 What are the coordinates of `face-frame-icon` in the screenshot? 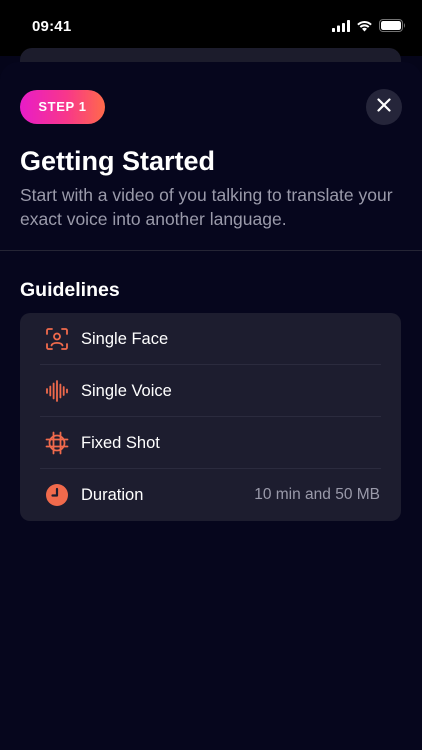 It's located at (57, 339).